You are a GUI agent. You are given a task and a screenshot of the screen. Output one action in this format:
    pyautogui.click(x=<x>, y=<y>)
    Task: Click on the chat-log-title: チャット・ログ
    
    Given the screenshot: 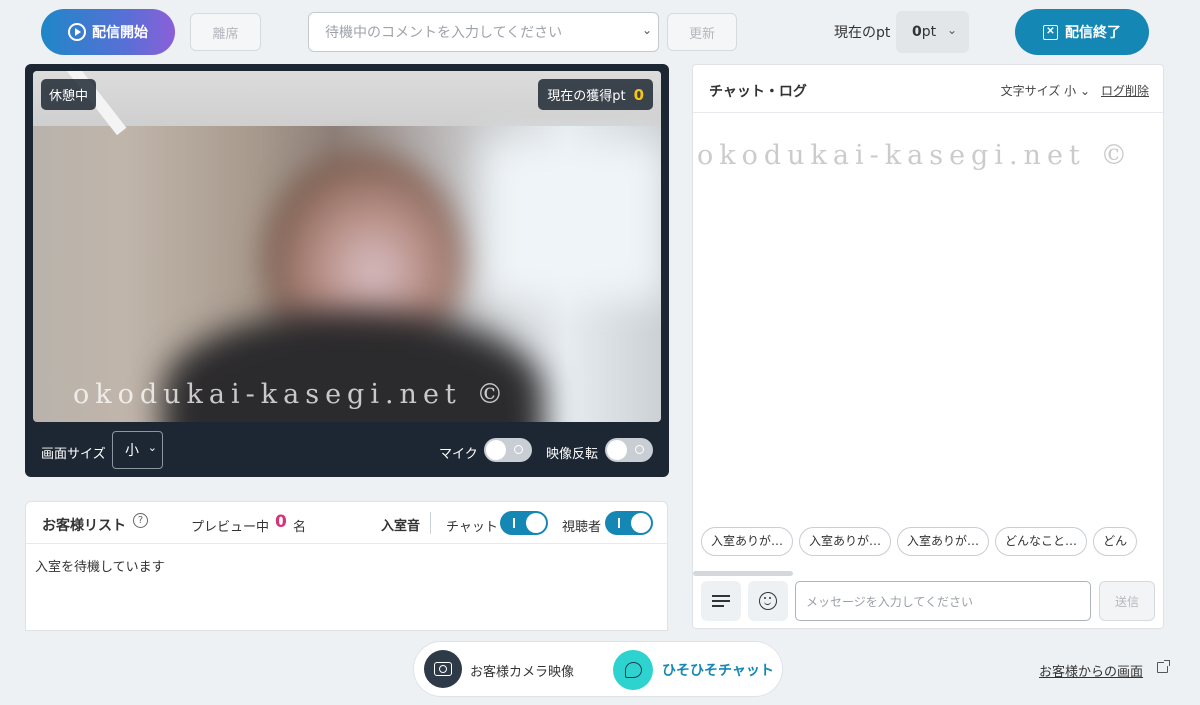 What is the action you would take?
    pyautogui.click(x=758, y=92)
    